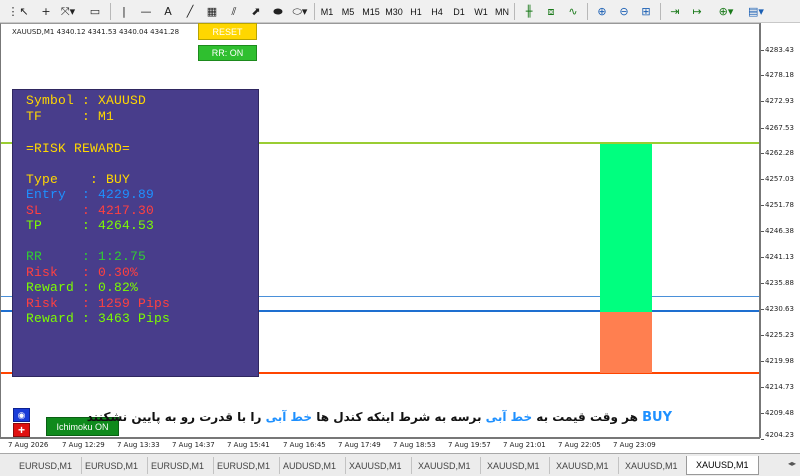 The width and height of the screenshot is (800, 476). I want to click on timeframe-w1: W1, so click(481, 11).